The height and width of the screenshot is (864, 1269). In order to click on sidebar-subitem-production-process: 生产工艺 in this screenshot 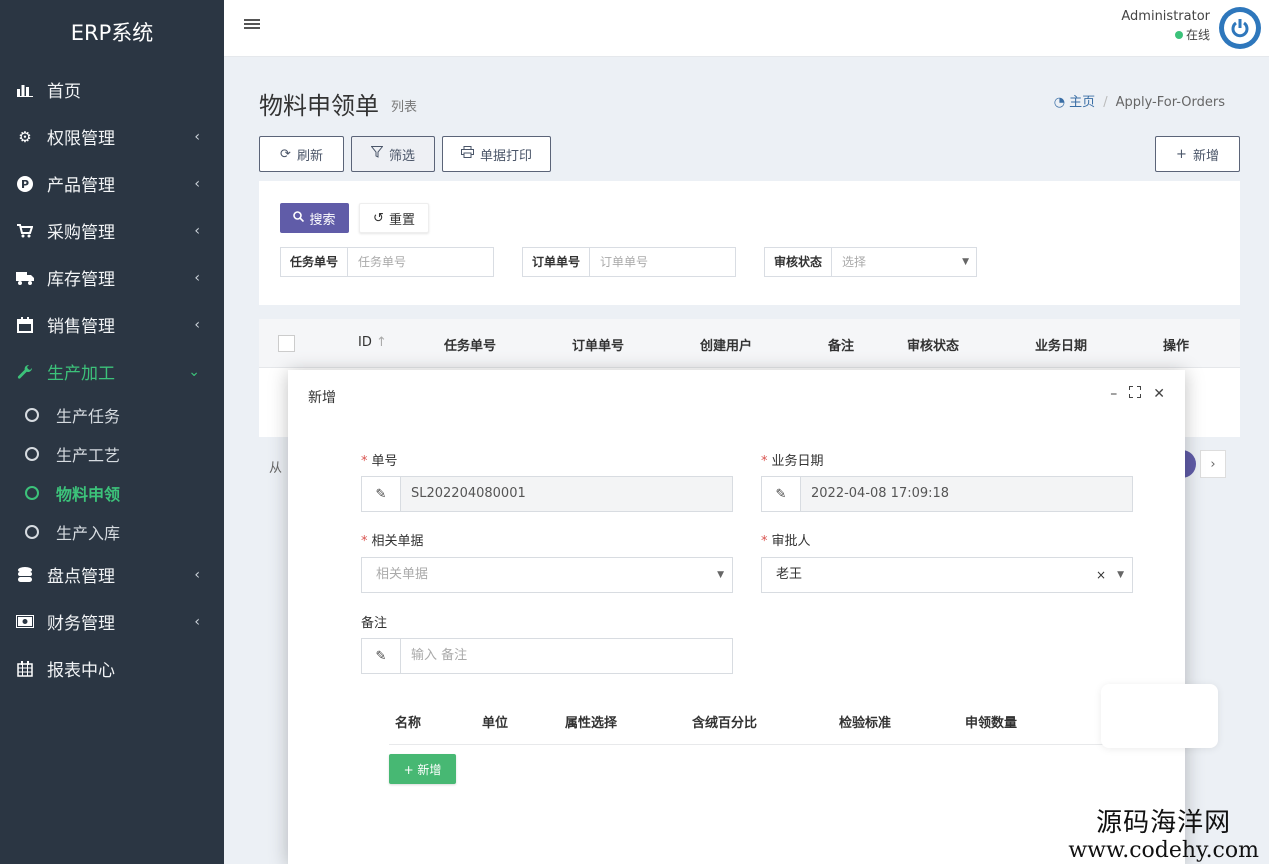, I will do `click(112, 453)`.